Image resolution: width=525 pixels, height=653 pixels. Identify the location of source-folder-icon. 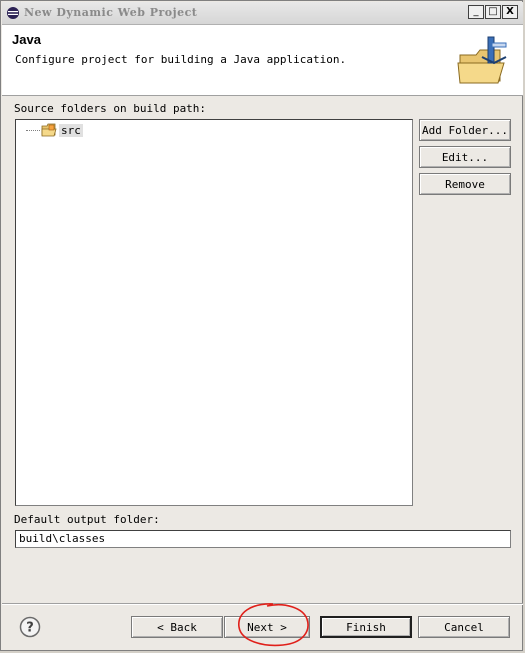
(49, 130).